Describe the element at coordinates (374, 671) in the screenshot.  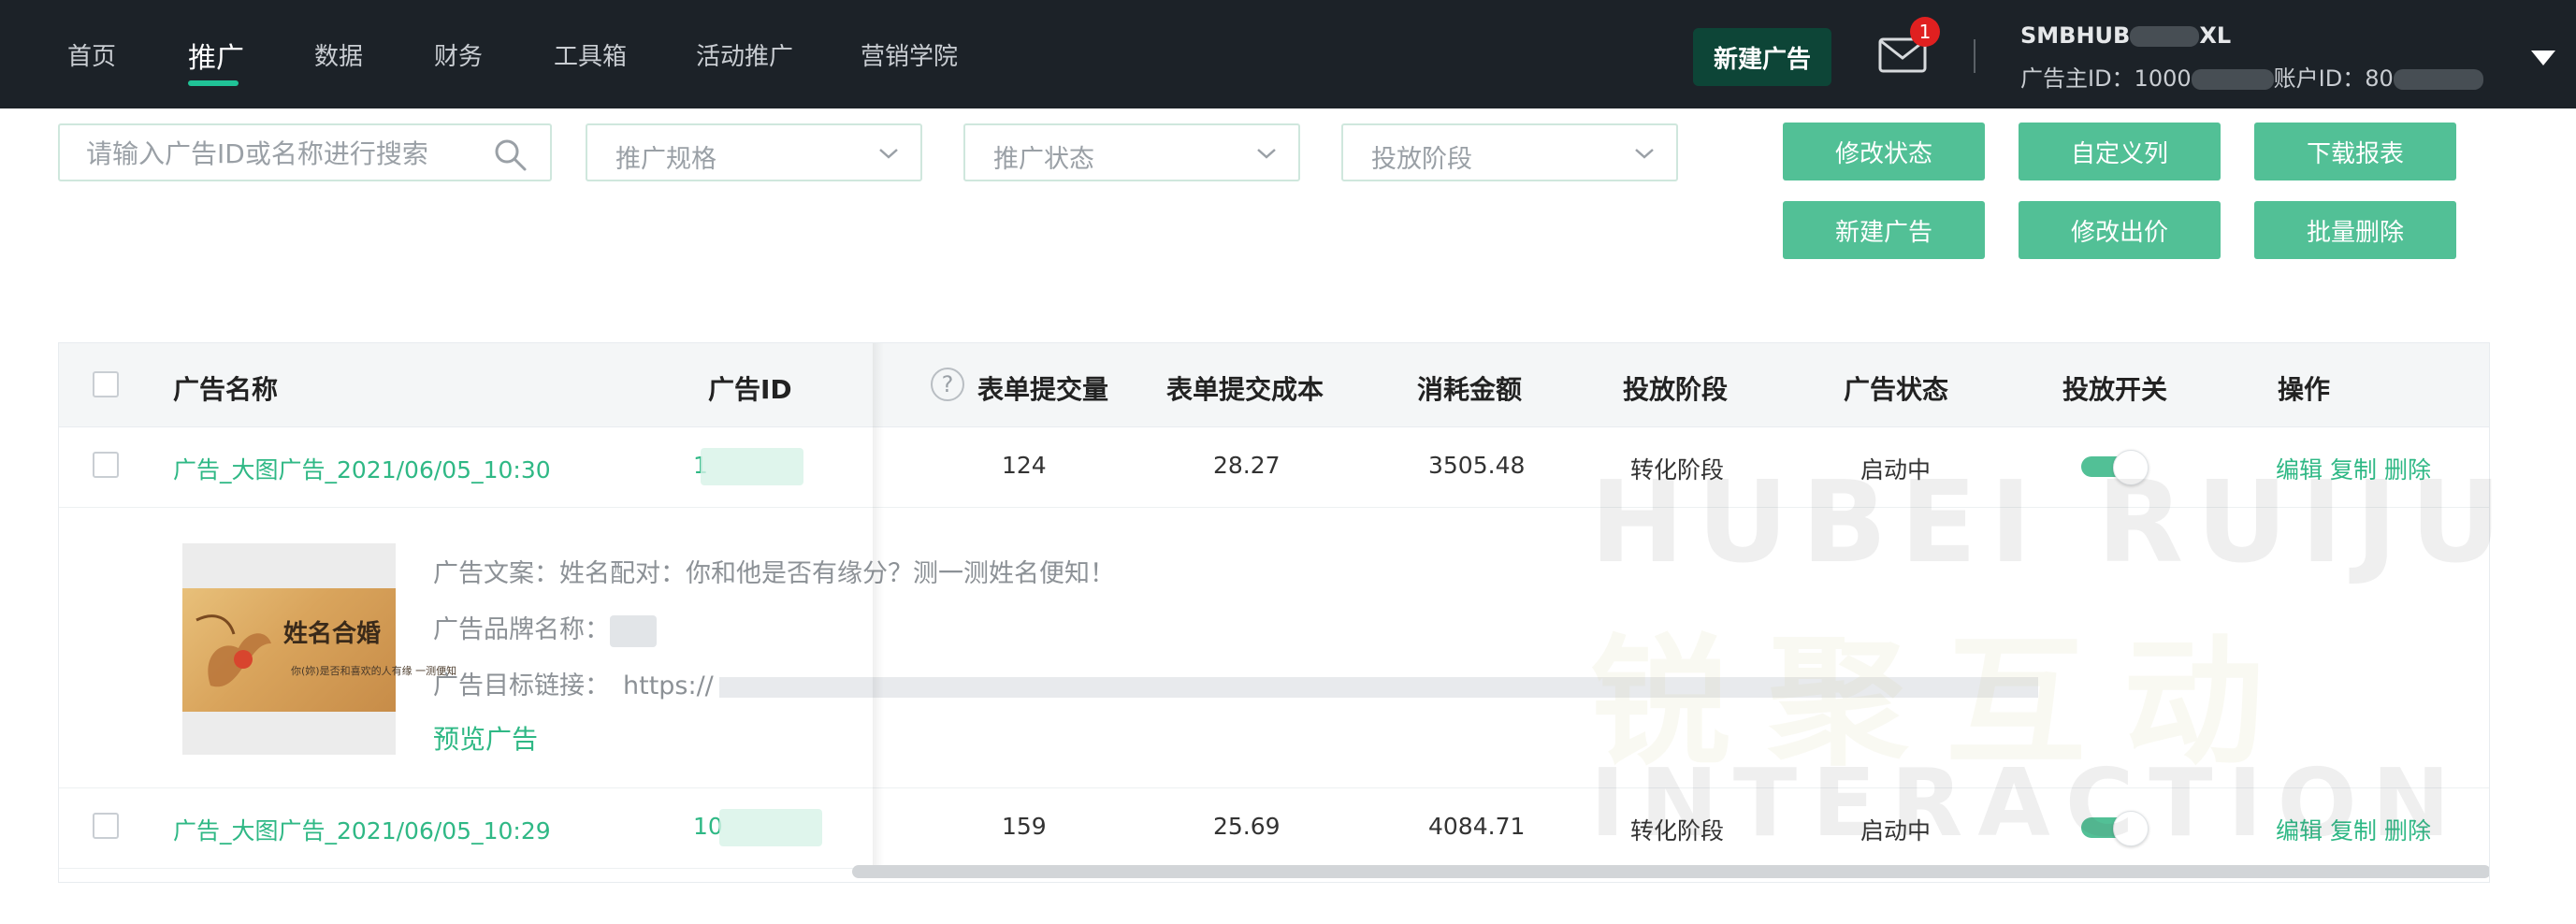
I see `ad-creative-subtitle: 你(妳)是否和喜欢的人有缘 一测便知` at that location.